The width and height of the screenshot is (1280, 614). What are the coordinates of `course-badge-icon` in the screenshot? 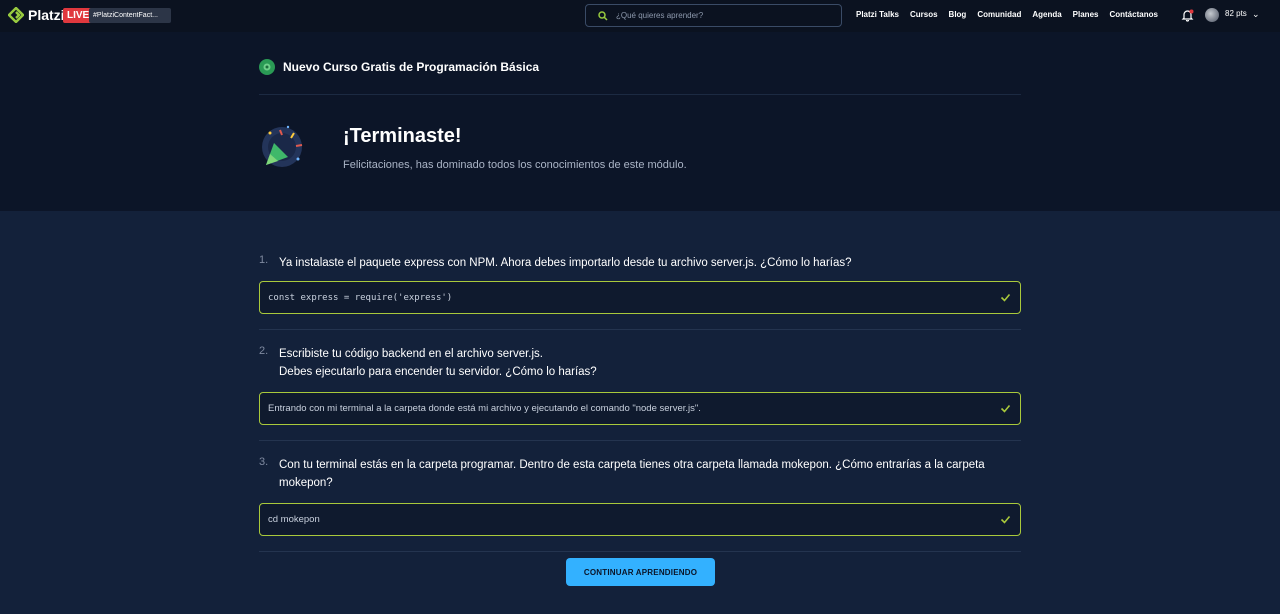 It's located at (267, 67).